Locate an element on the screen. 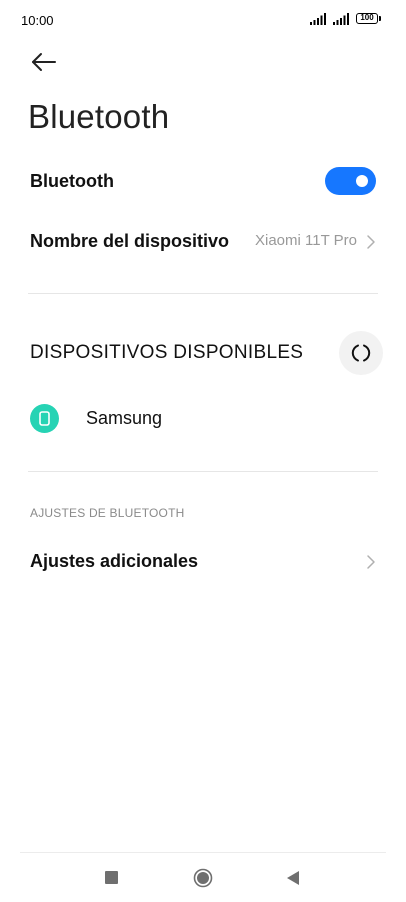 The image size is (406, 902). available-devices-title: DISPOSITIVOS DISPONIBLES is located at coordinates (167, 352).